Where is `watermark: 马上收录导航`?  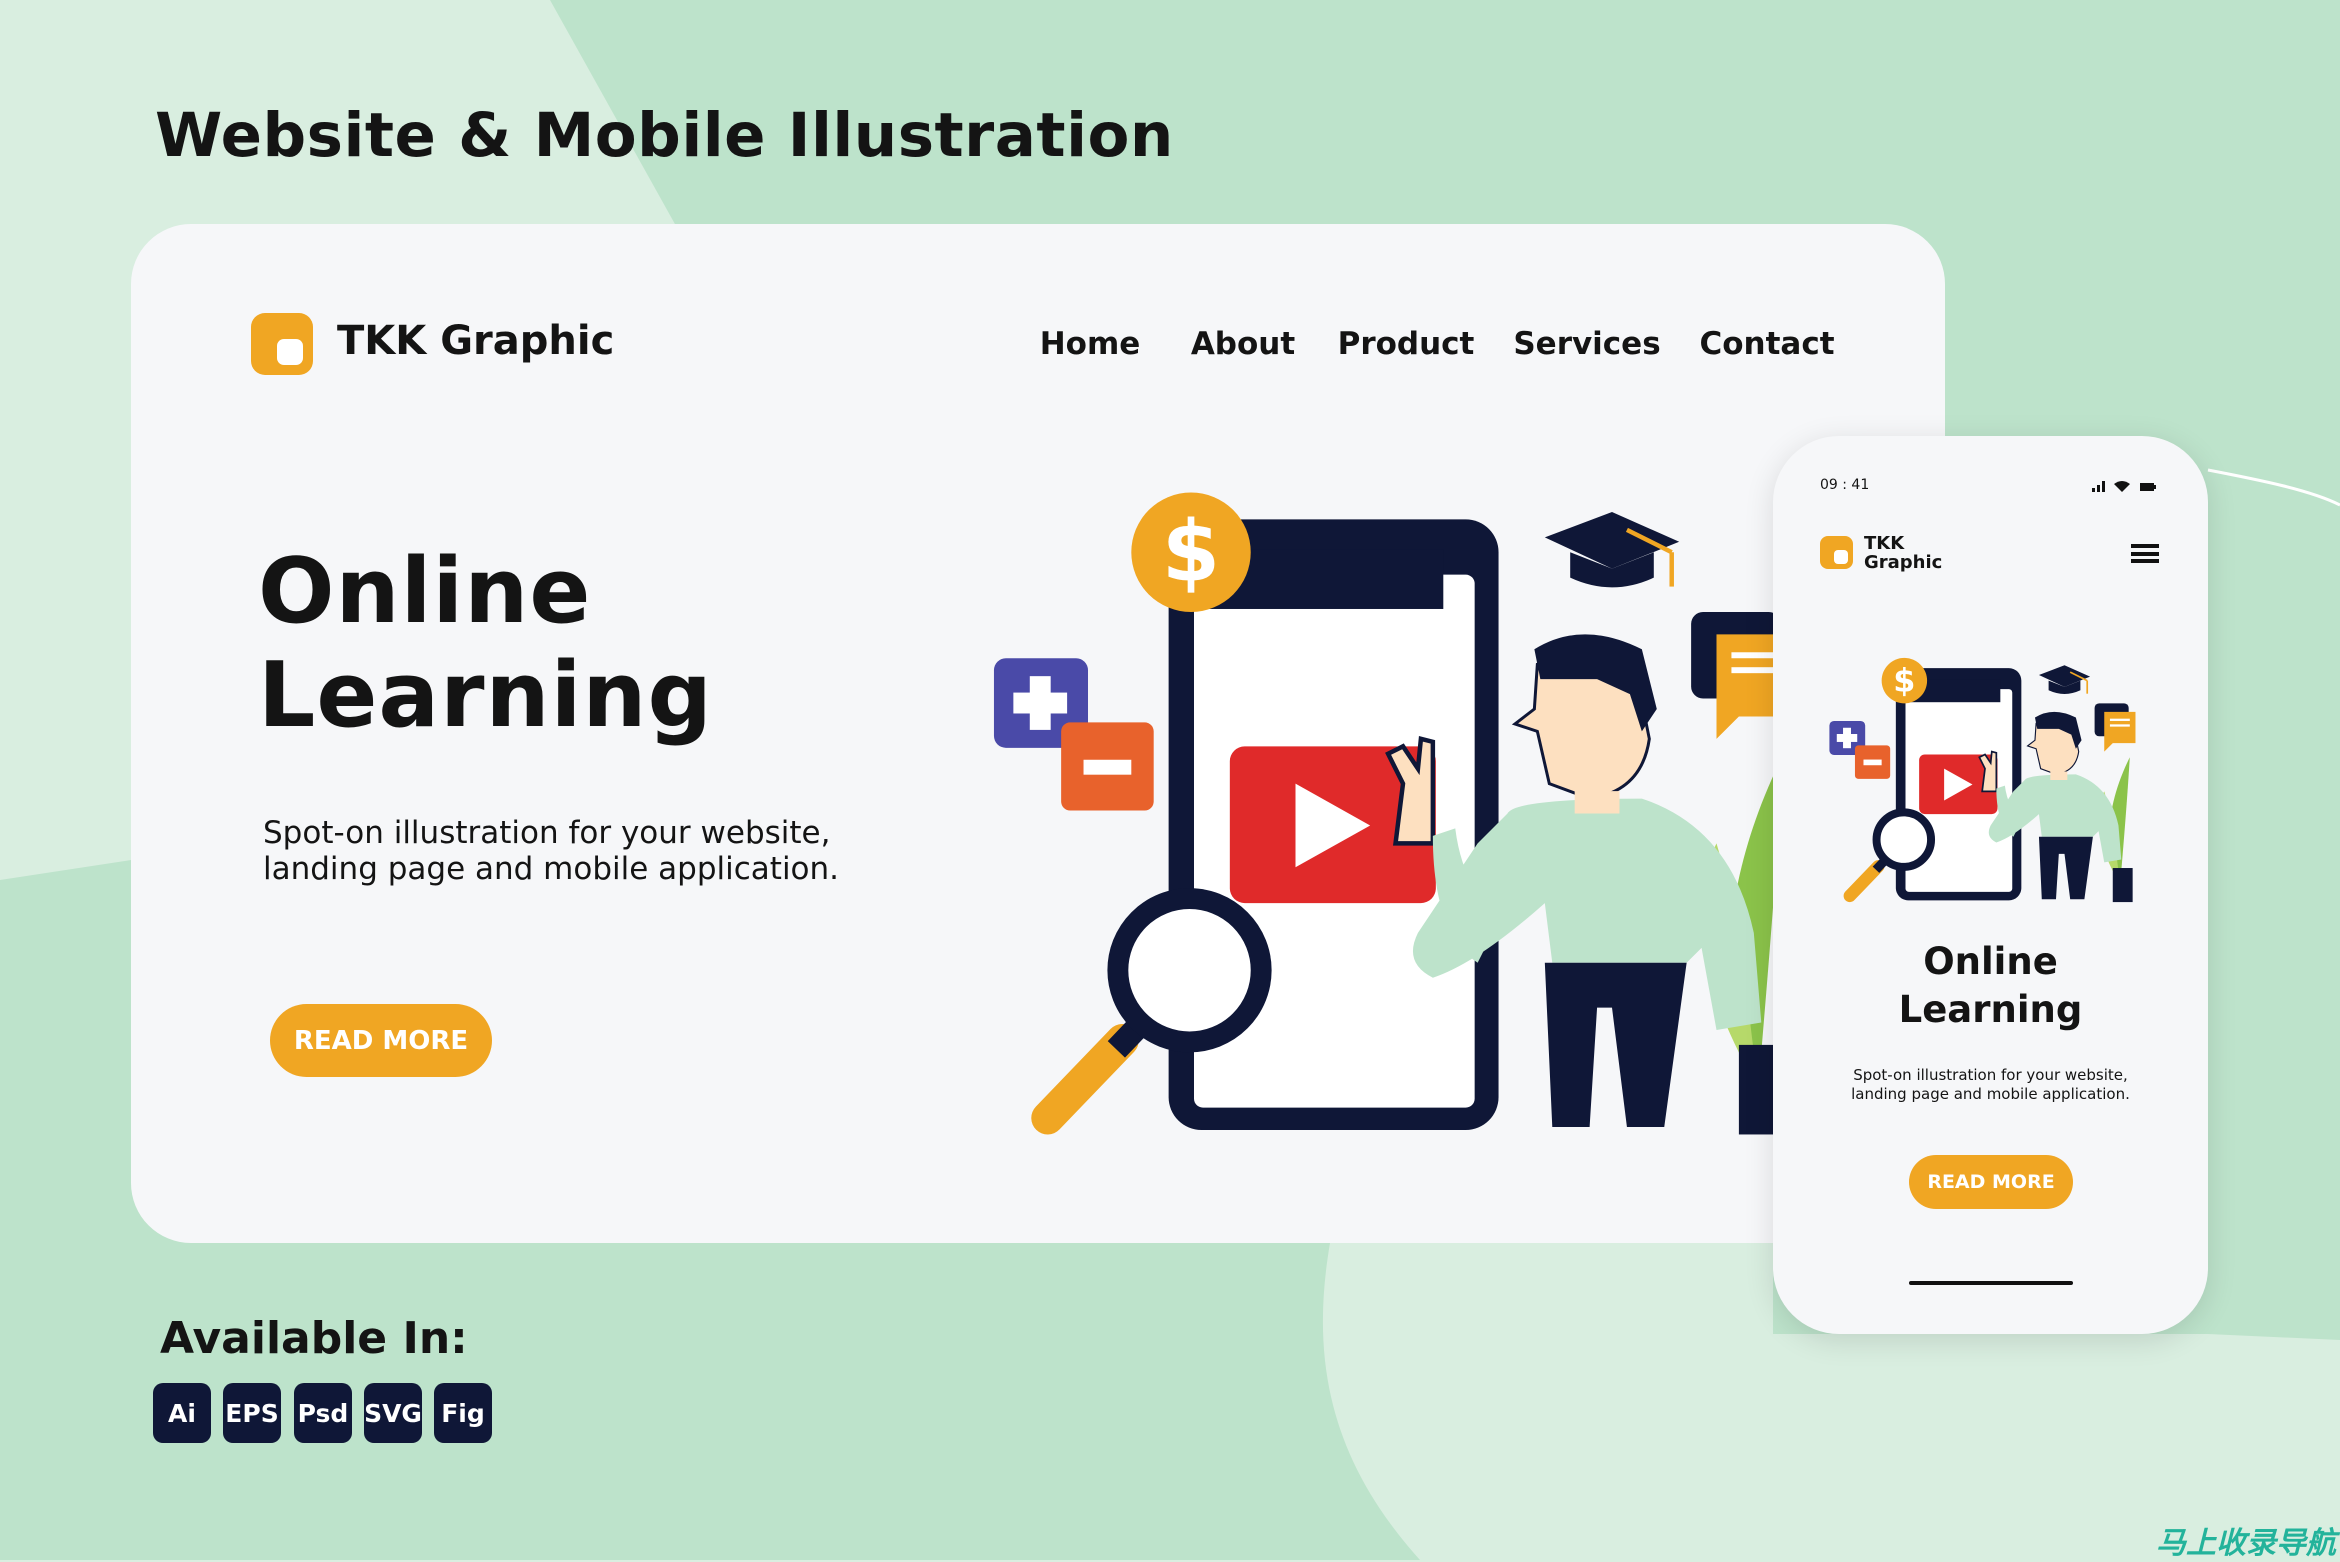 watermark: 马上收录导航 is located at coordinates (2246, 1543).